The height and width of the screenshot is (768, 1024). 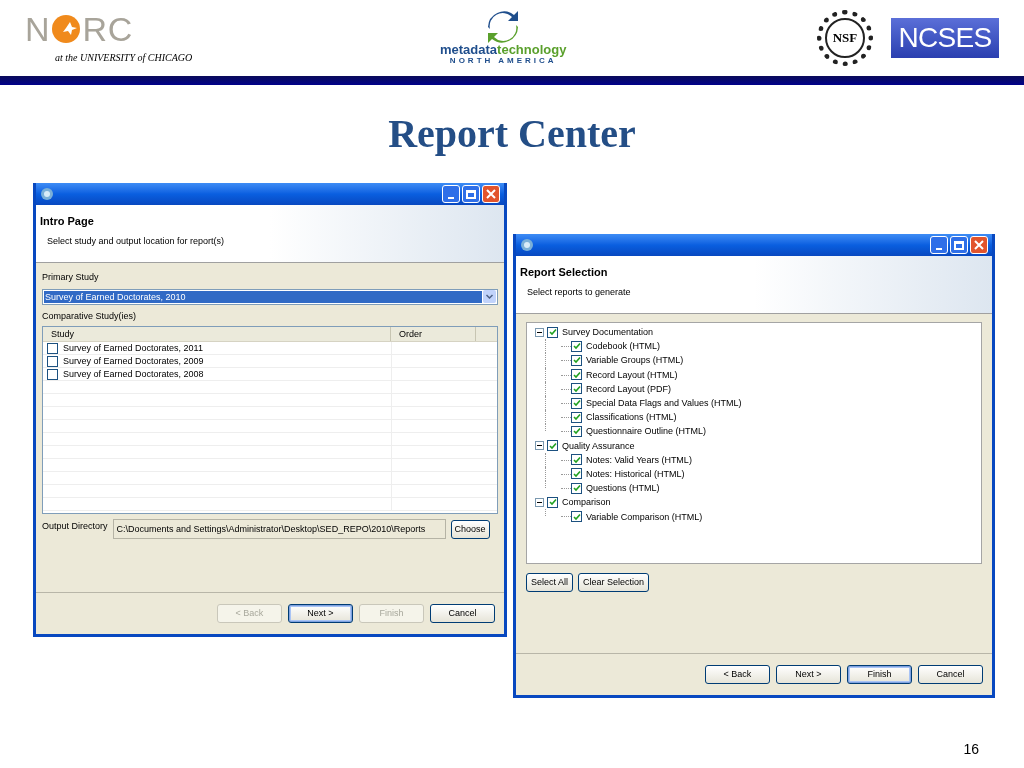 What do you see at coordinates (971, 749) in the screenshot?
I see `page-number: 16` at bounding box center [971, 749].